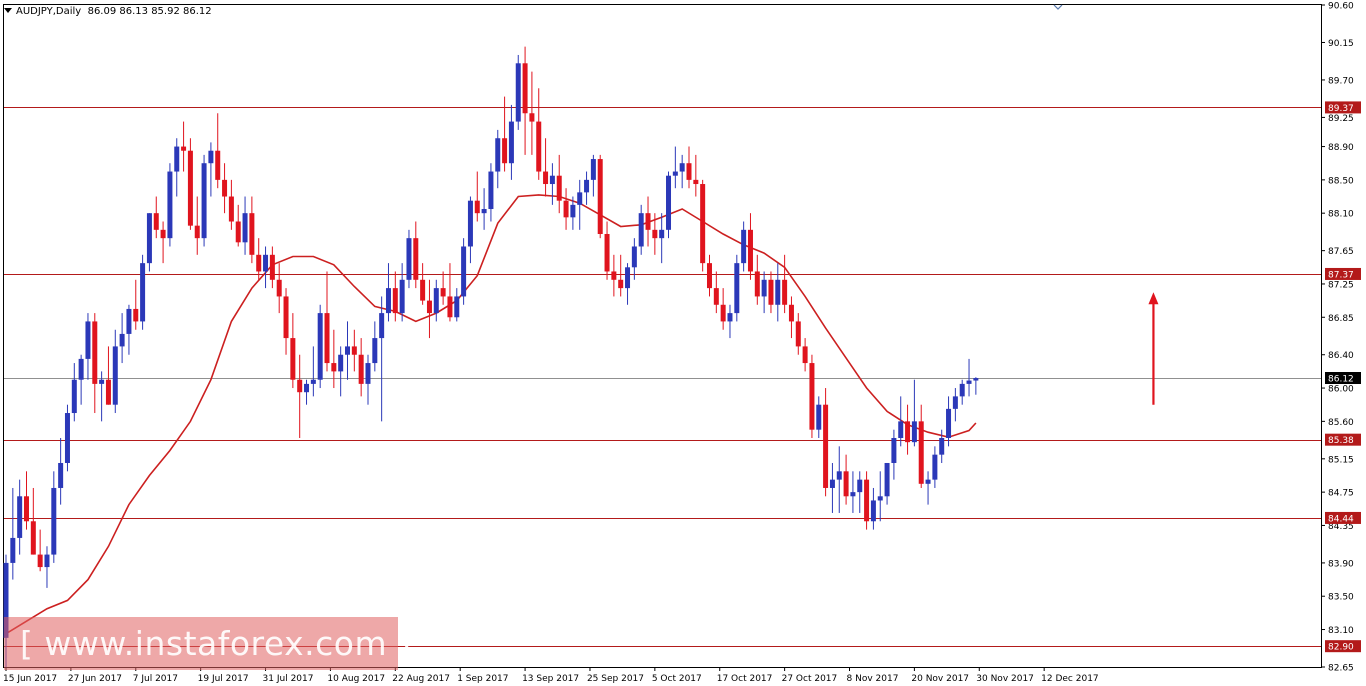 This screenshot has width=1366, height=686. What do you see at coordinates (1070, 679) in the screenshot?
I see `x-tick-label: 12 Dec 2017` at bounding box center [1070, 679].